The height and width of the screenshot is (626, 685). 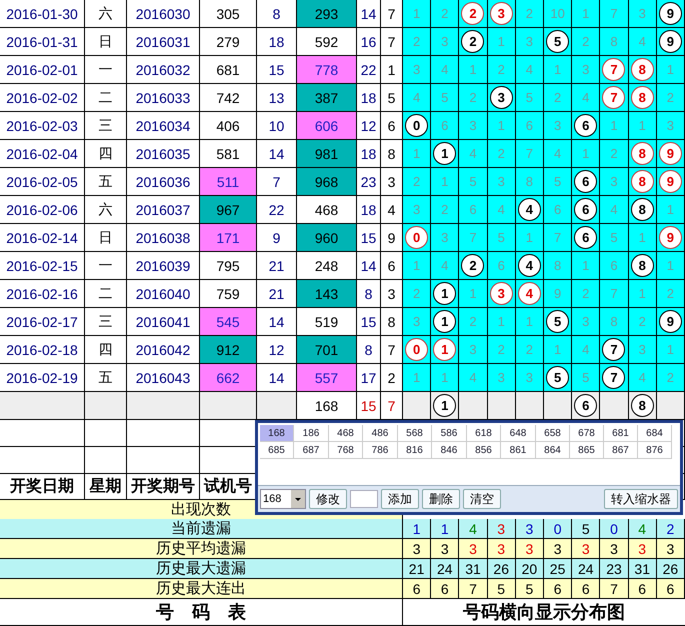 I want to click on table-cell: 二, so click(x=106, y=98).